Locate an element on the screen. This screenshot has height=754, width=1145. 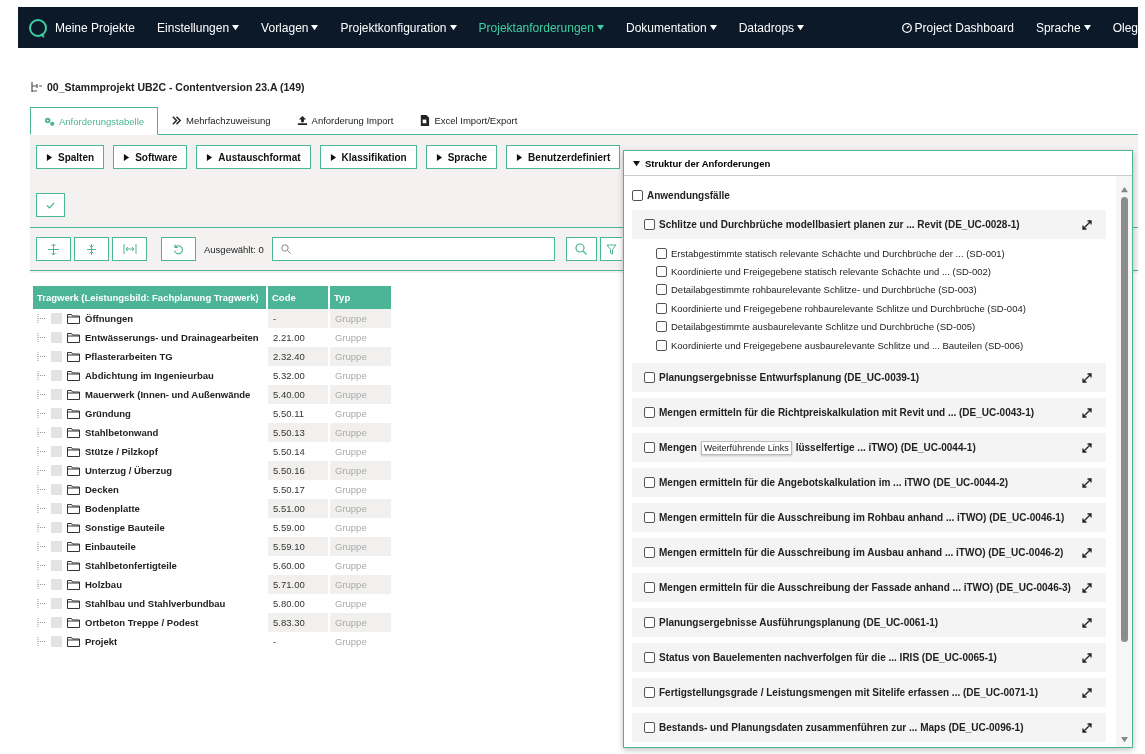
tab: Anforderung Import is located at coordinates (345, 120).